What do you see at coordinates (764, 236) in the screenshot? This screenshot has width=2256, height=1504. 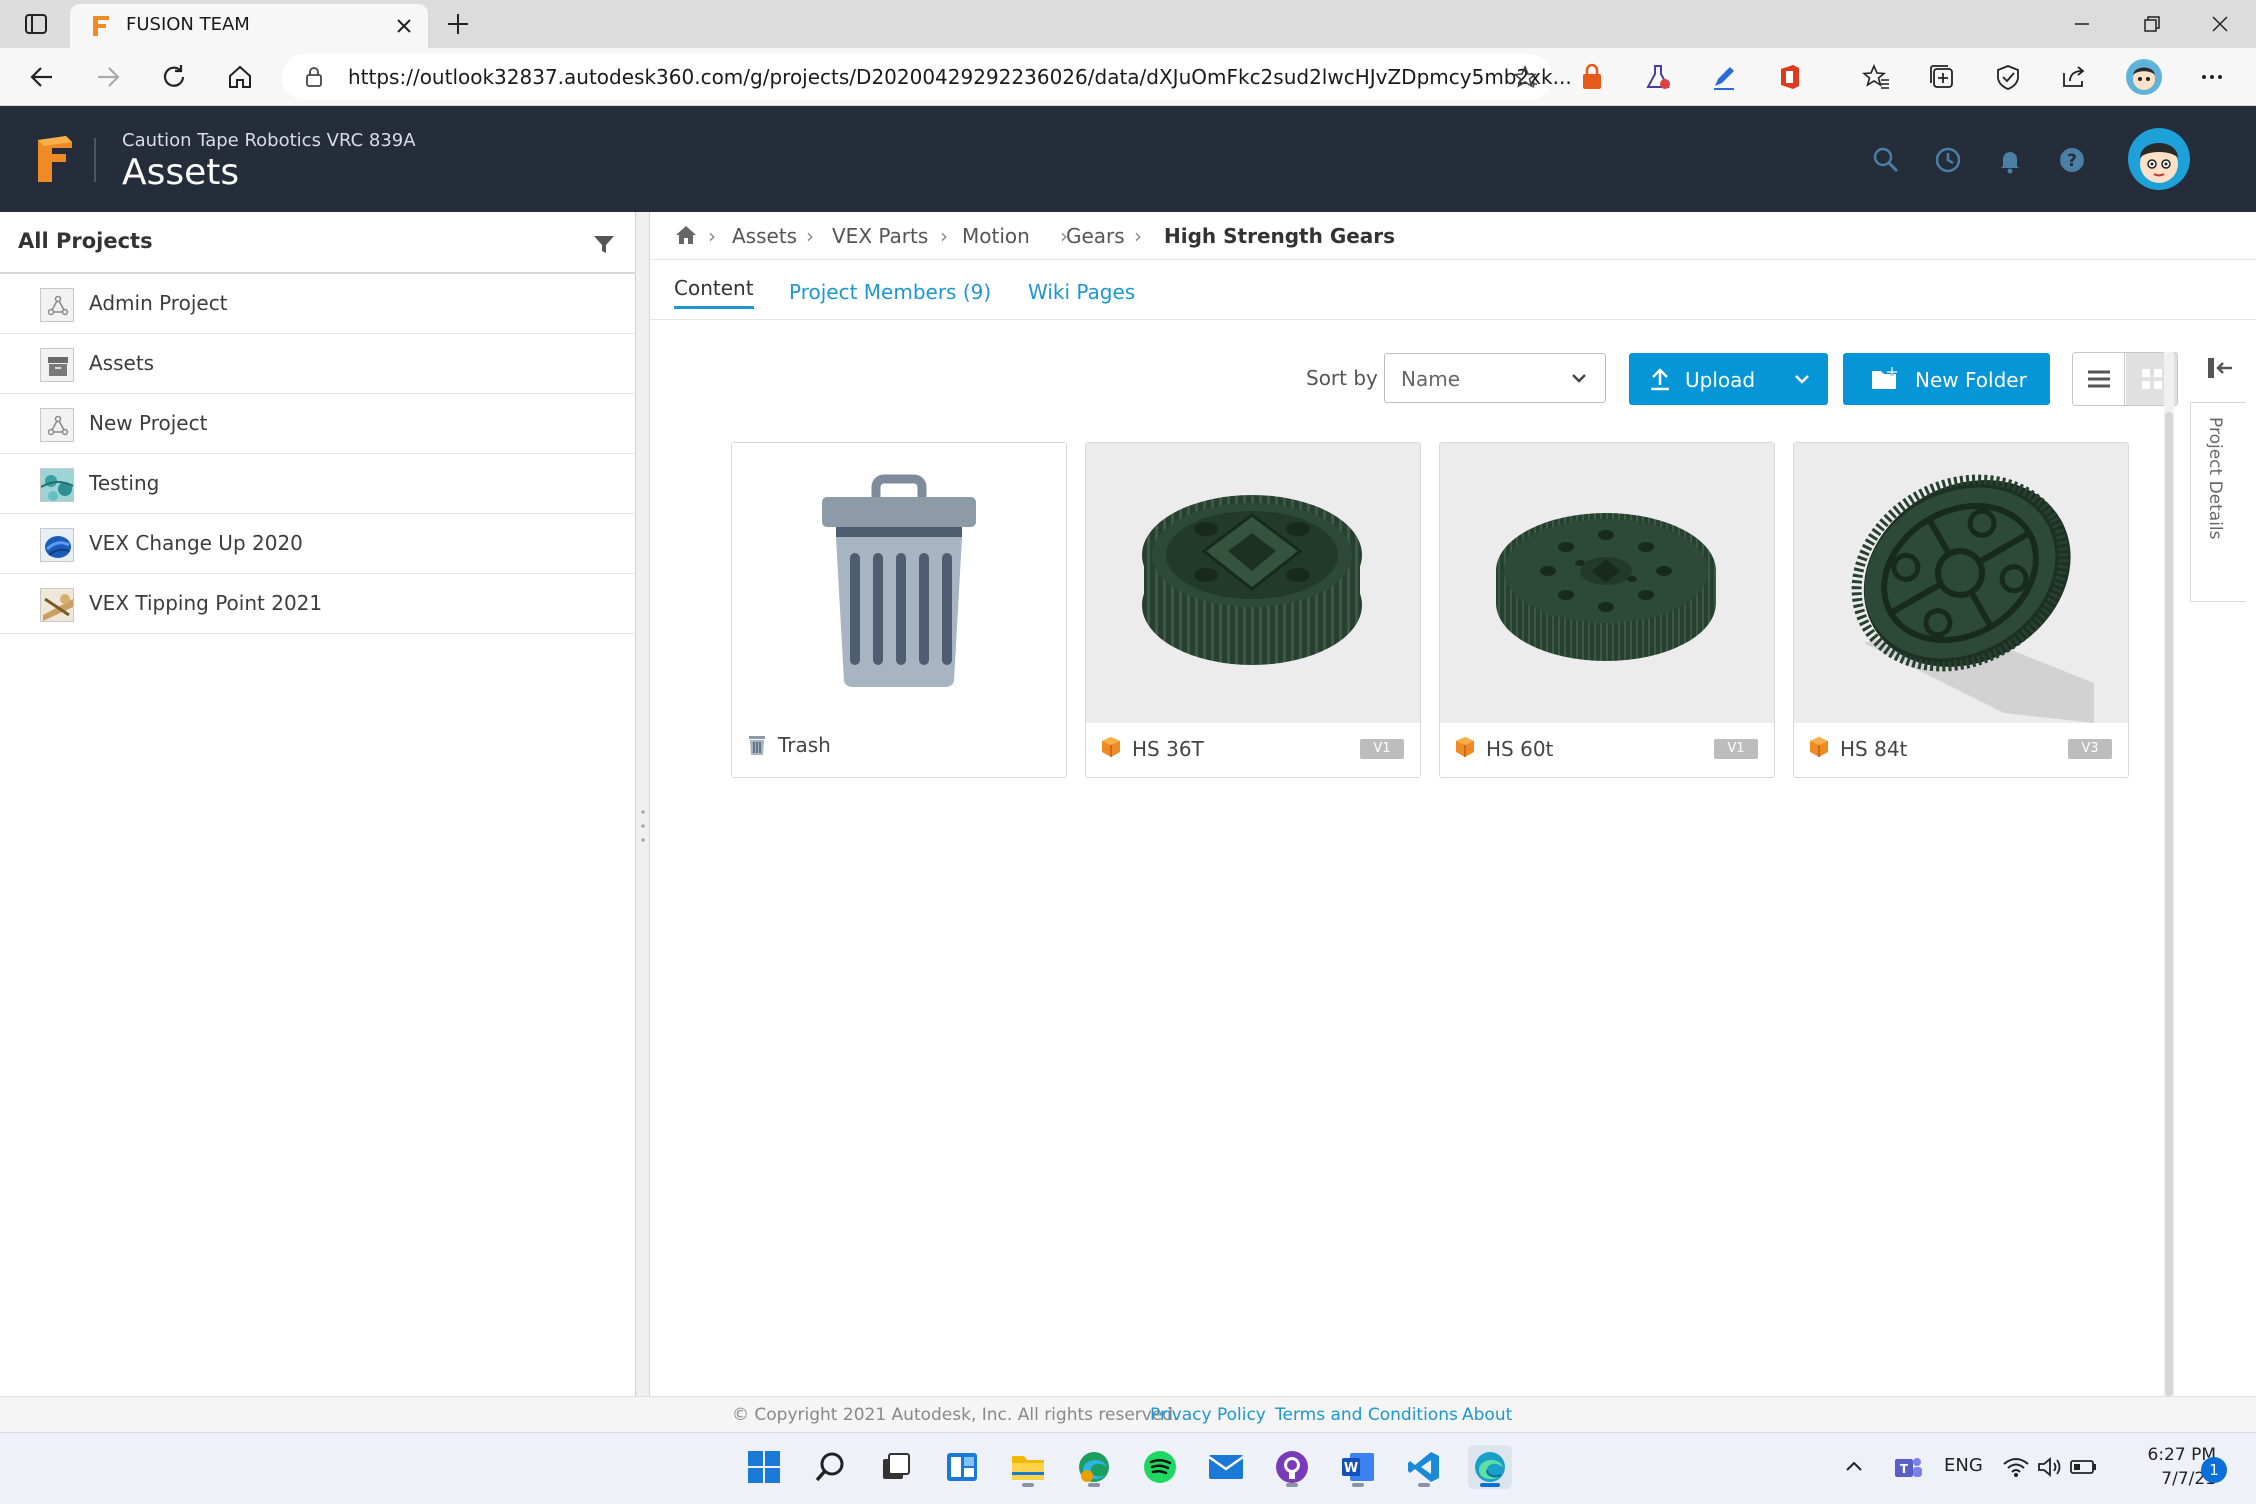 I see `breadcrumb-assets: Assets` at bounding box center [764, 236].